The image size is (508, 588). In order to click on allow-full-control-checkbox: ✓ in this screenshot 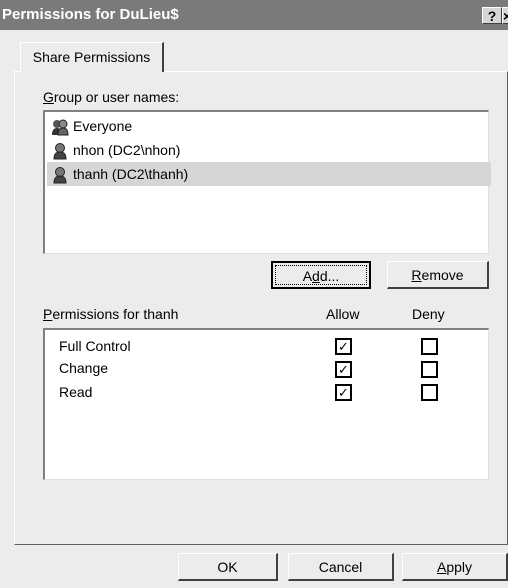, I will do `click(343, 346)`.